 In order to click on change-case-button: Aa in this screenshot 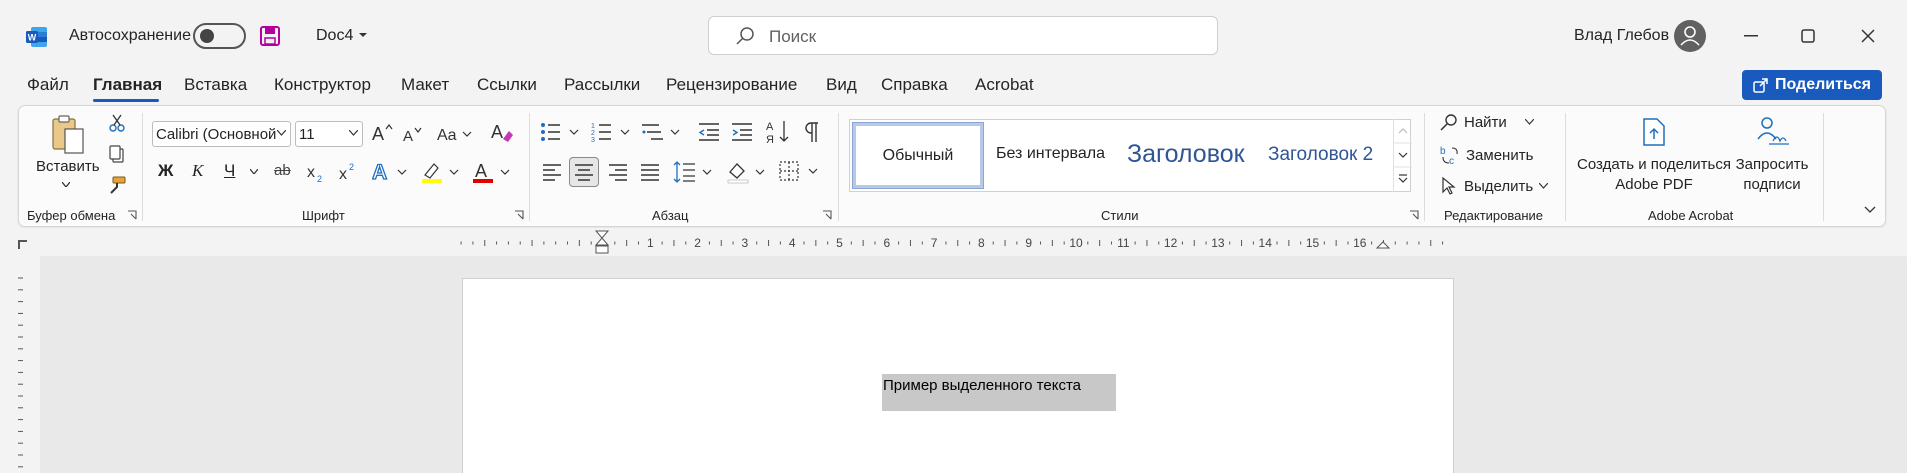, I will do `click(455, 134)`.